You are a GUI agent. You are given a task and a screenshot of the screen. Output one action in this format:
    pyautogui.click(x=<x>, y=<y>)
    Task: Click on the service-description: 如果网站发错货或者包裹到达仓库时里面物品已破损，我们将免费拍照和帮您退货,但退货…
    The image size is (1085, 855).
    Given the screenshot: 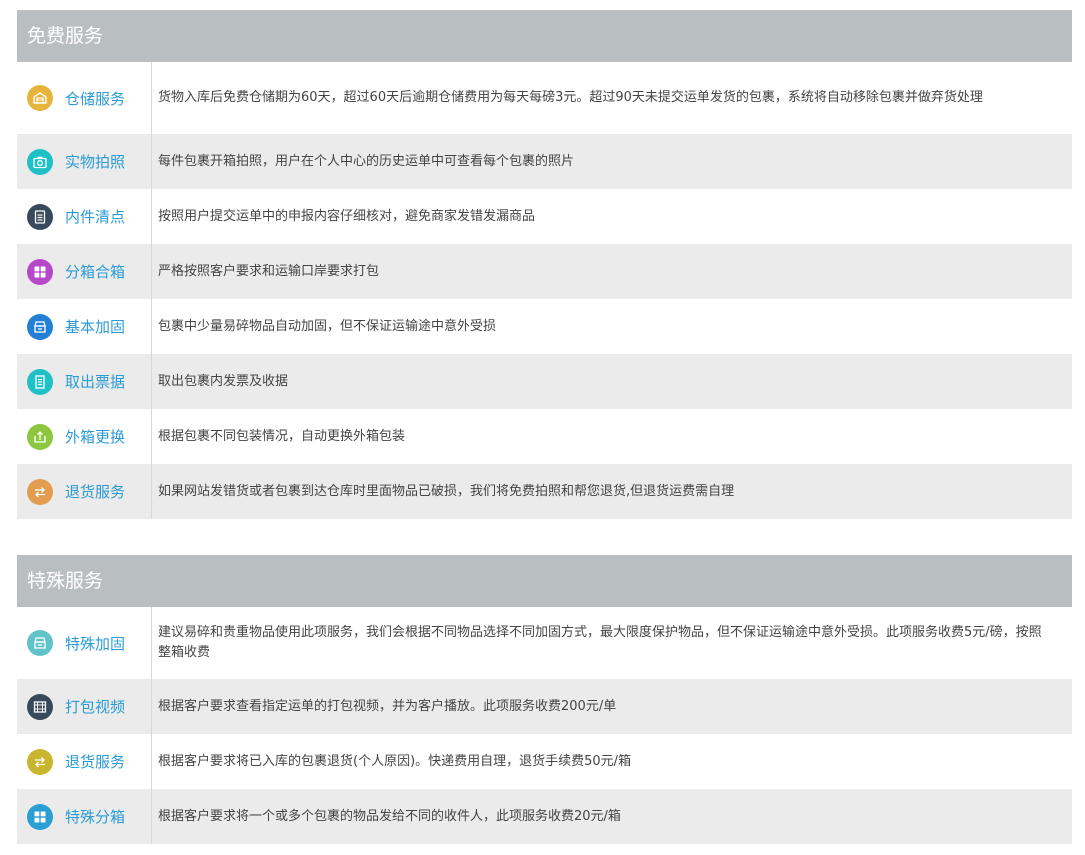 What is the action you would take?
    pyautogui.click(x=446, y=491)
    